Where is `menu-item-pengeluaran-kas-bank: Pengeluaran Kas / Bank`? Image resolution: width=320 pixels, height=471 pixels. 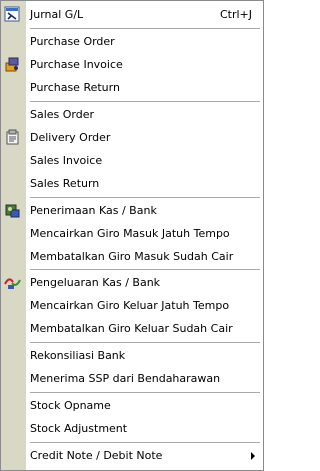
menu-item-pengeluaran-kas-bank: Pengeluaran Kas / Bank is located at coordinates (132, 282).